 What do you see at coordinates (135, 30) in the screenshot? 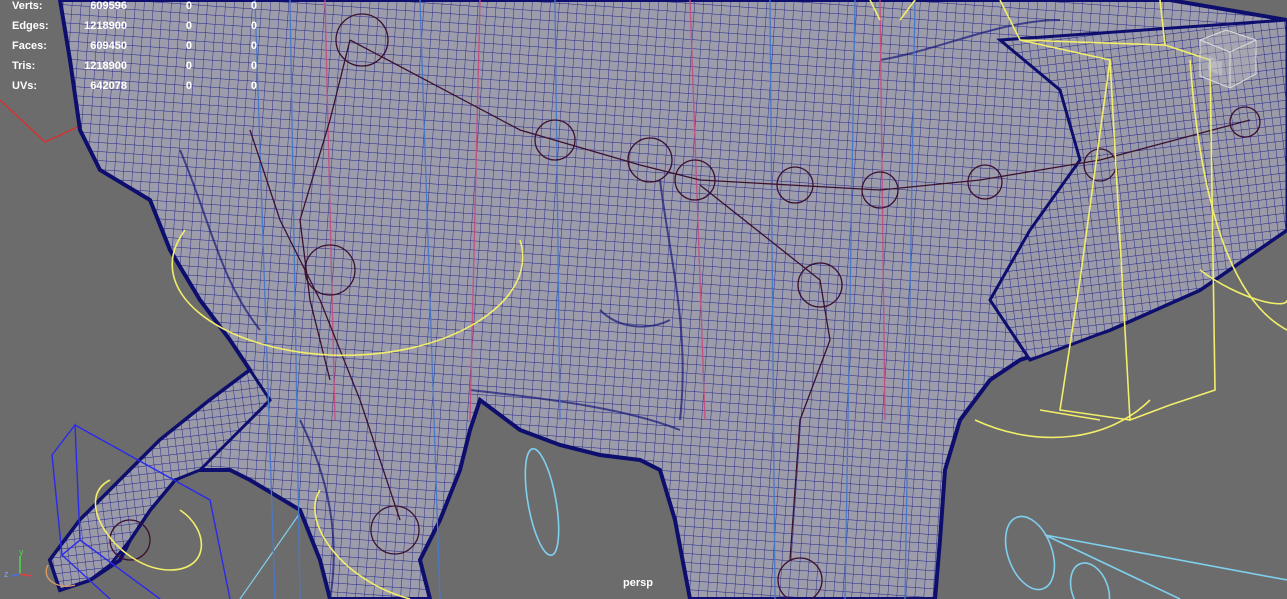
I see `hud-row-edges: Edges: 1218900 0 0` at bounding box center [135, 30].